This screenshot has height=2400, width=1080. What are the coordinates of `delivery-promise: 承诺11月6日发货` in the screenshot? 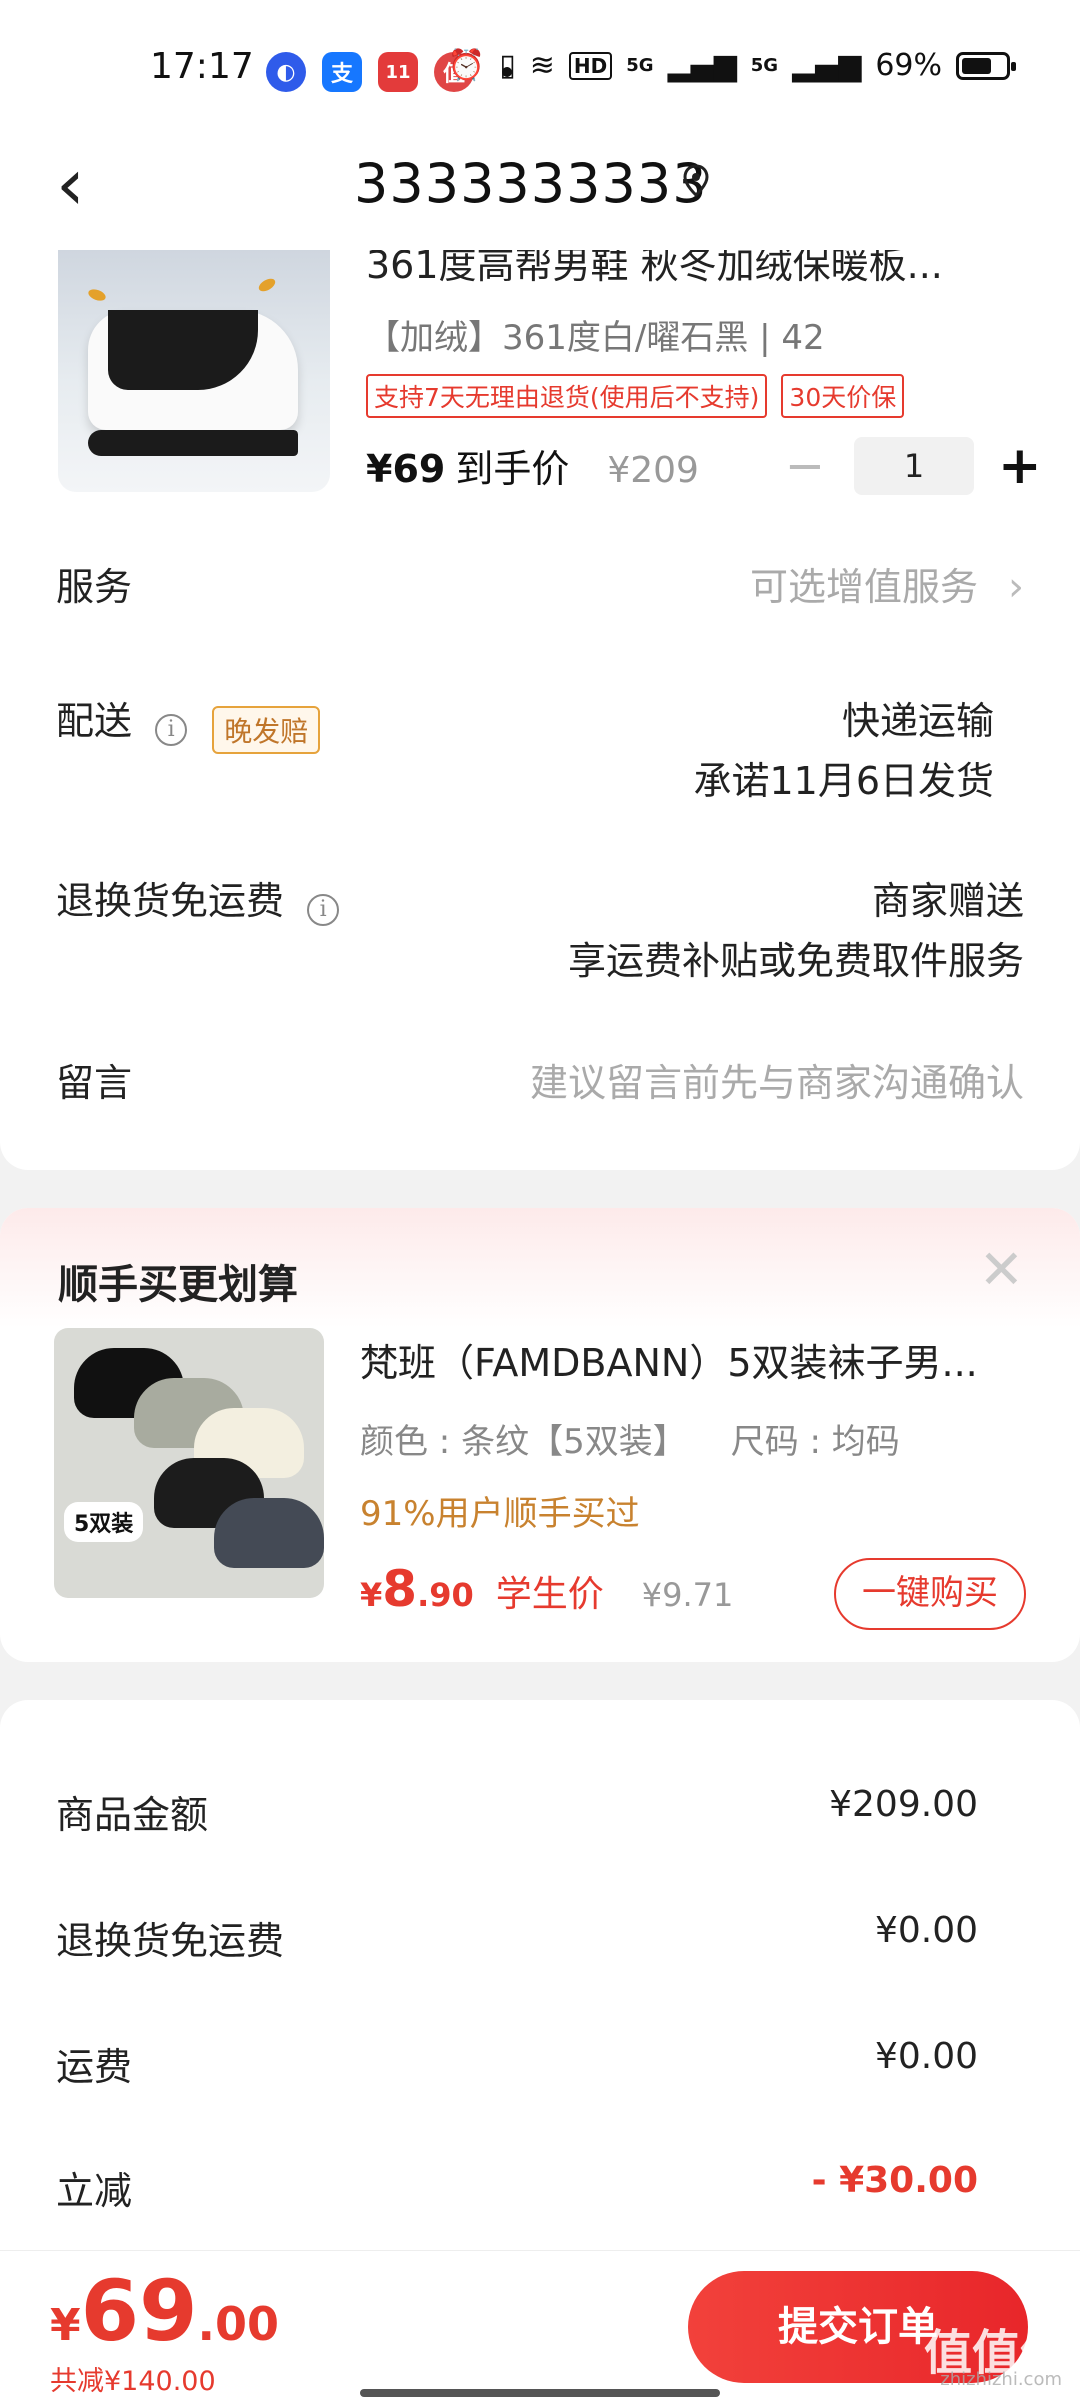 It's located at (843, 781).